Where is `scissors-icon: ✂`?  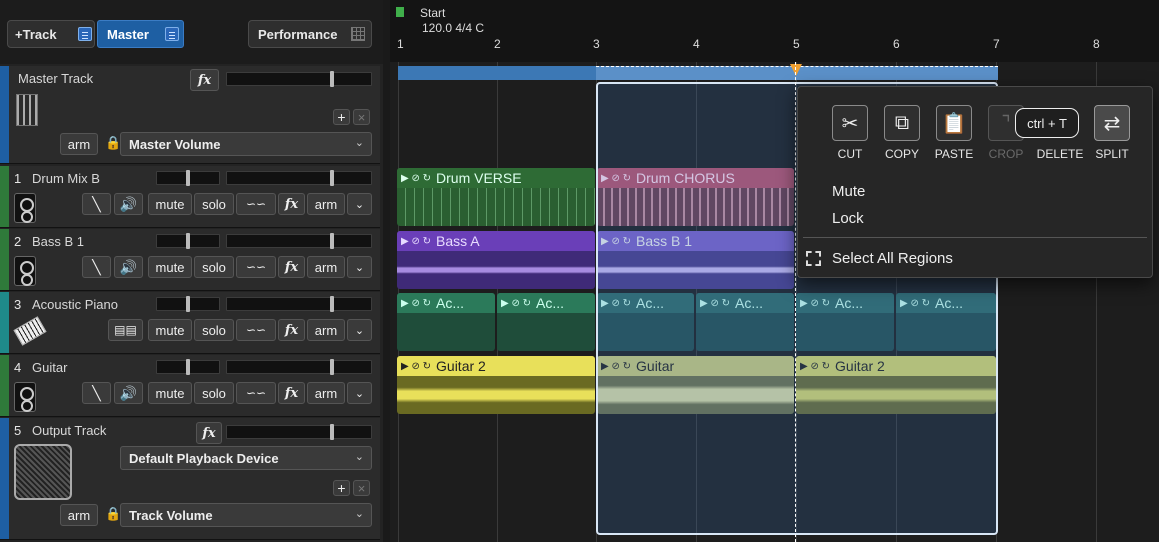
scissors-icon: ✂ is located at coordinates (850, 123).